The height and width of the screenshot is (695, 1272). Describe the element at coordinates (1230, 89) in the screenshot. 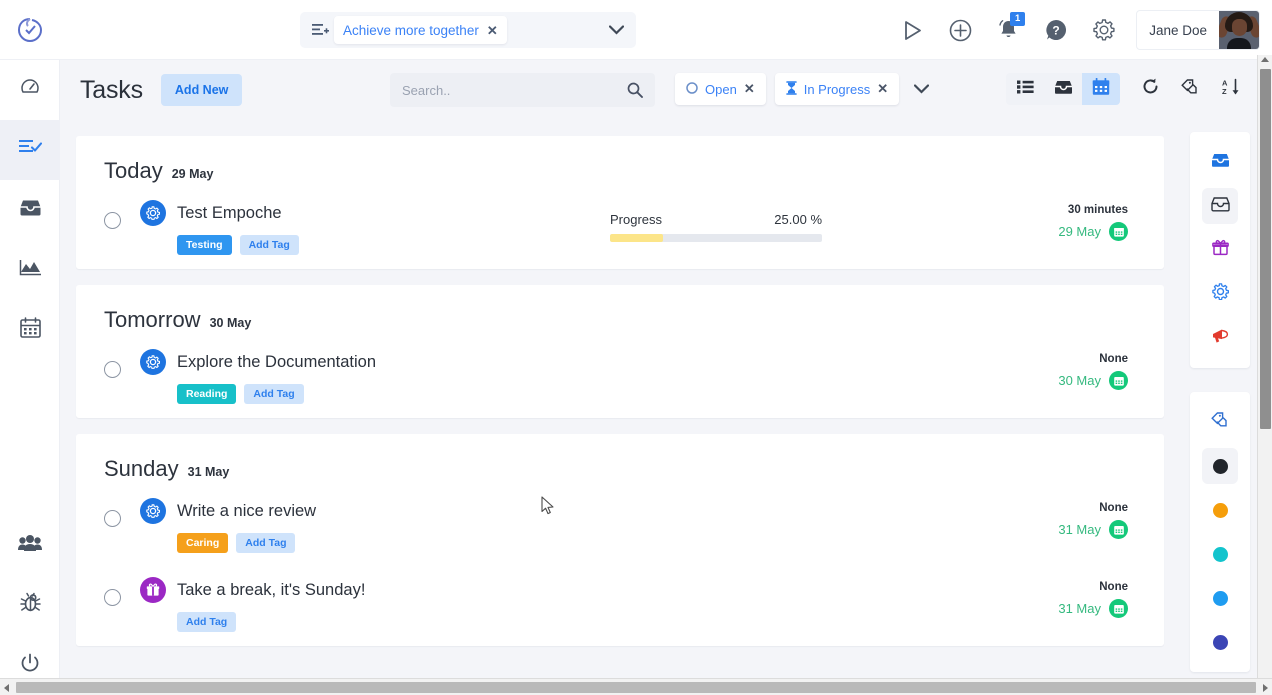

I see `sort-button: A Z` at that location.